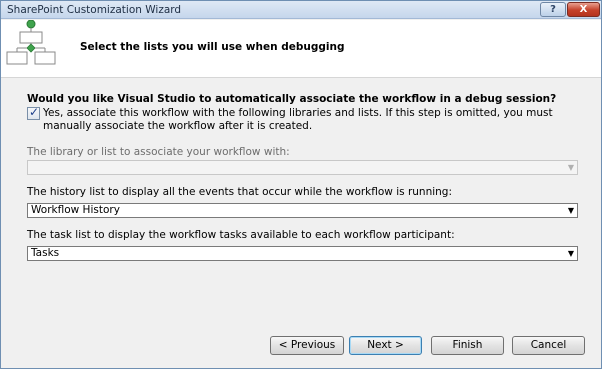  Describe the element at coordinates (31, 42) in the screenshot. I see `workflow-diagram-icon` at that location.